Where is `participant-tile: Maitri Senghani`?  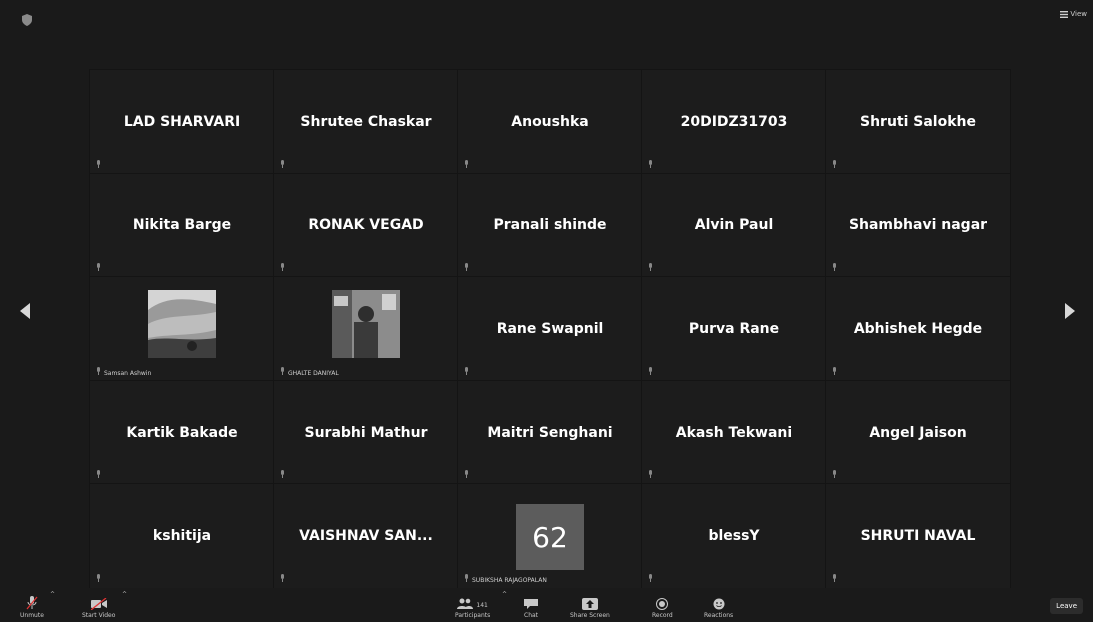
participant-tile: Maitri Senghani is located at coordinates (550, 432).